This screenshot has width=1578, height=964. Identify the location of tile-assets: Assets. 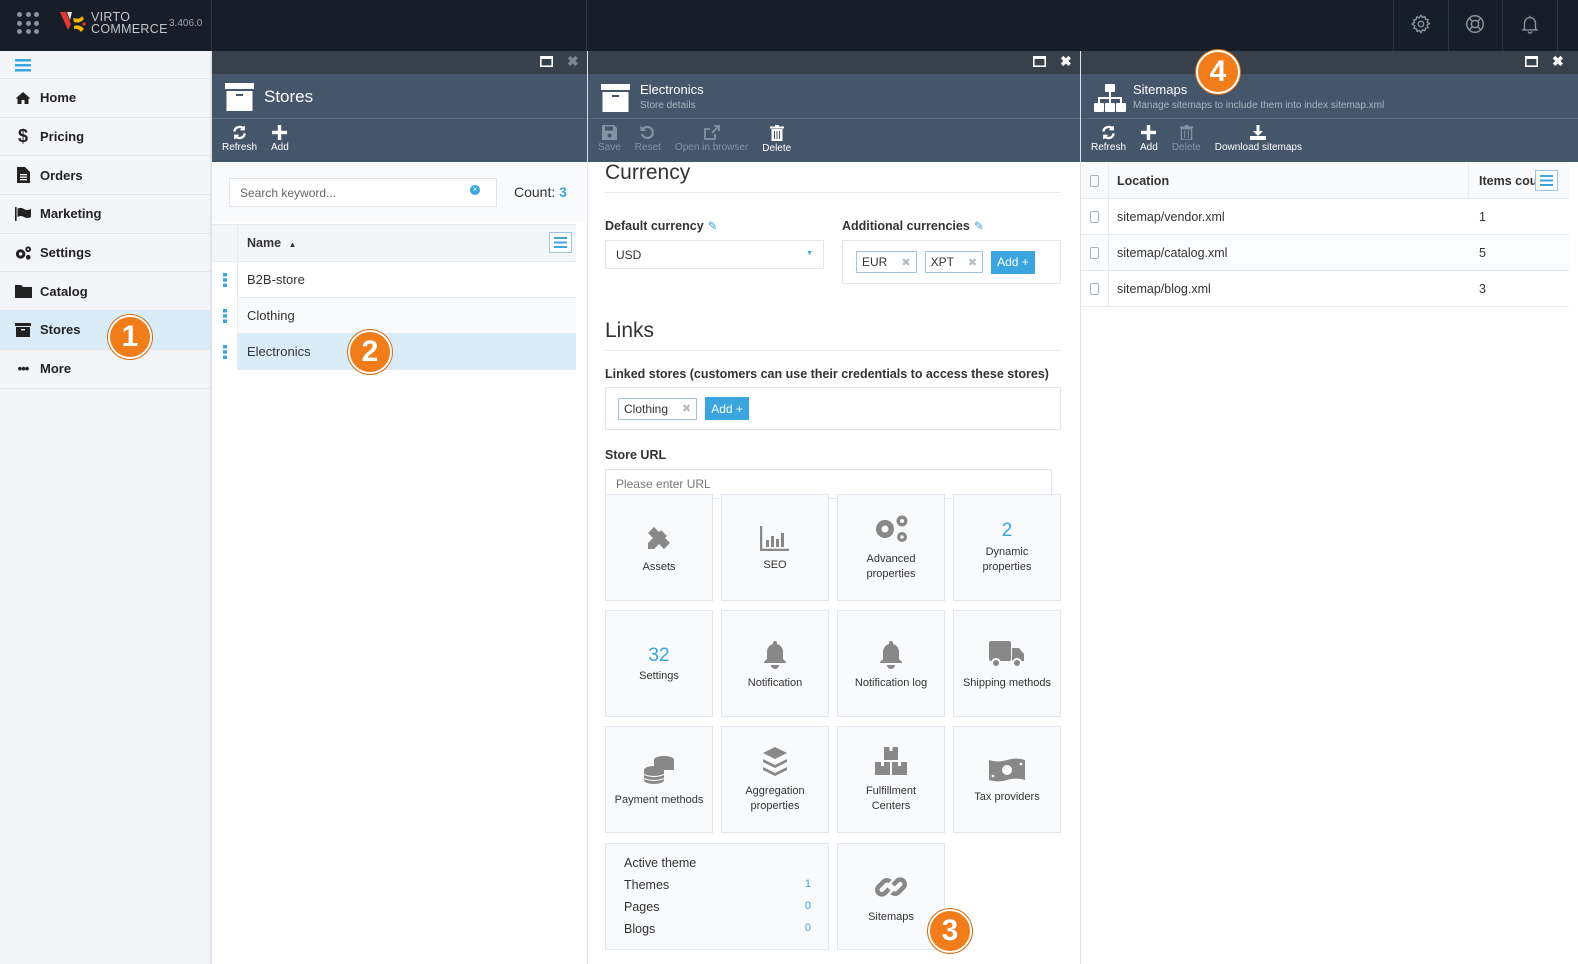
(659, 547).